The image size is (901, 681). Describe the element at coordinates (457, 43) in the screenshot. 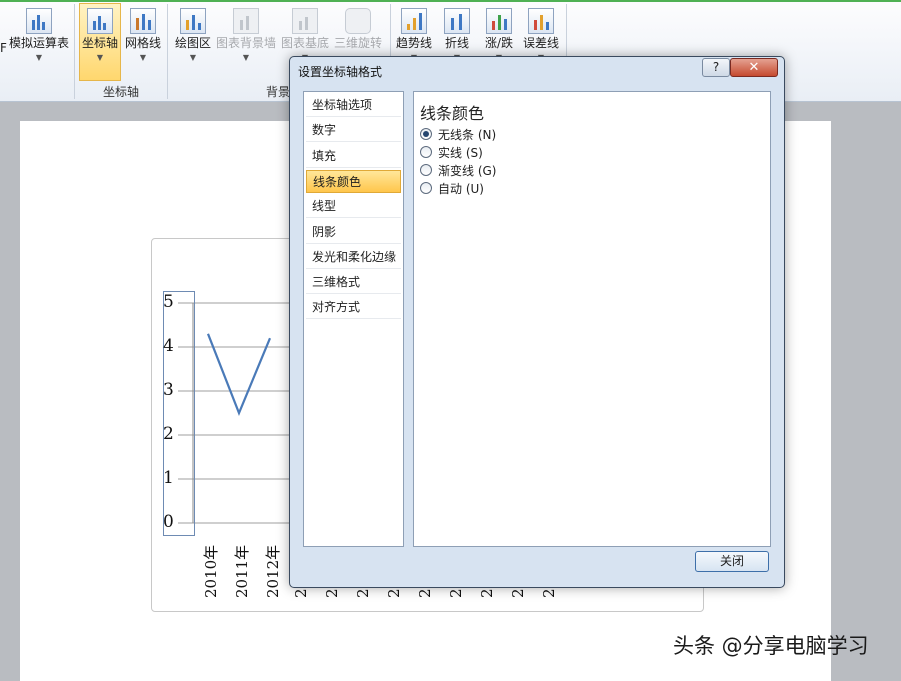

I see `lines-label: 折线` at that location.